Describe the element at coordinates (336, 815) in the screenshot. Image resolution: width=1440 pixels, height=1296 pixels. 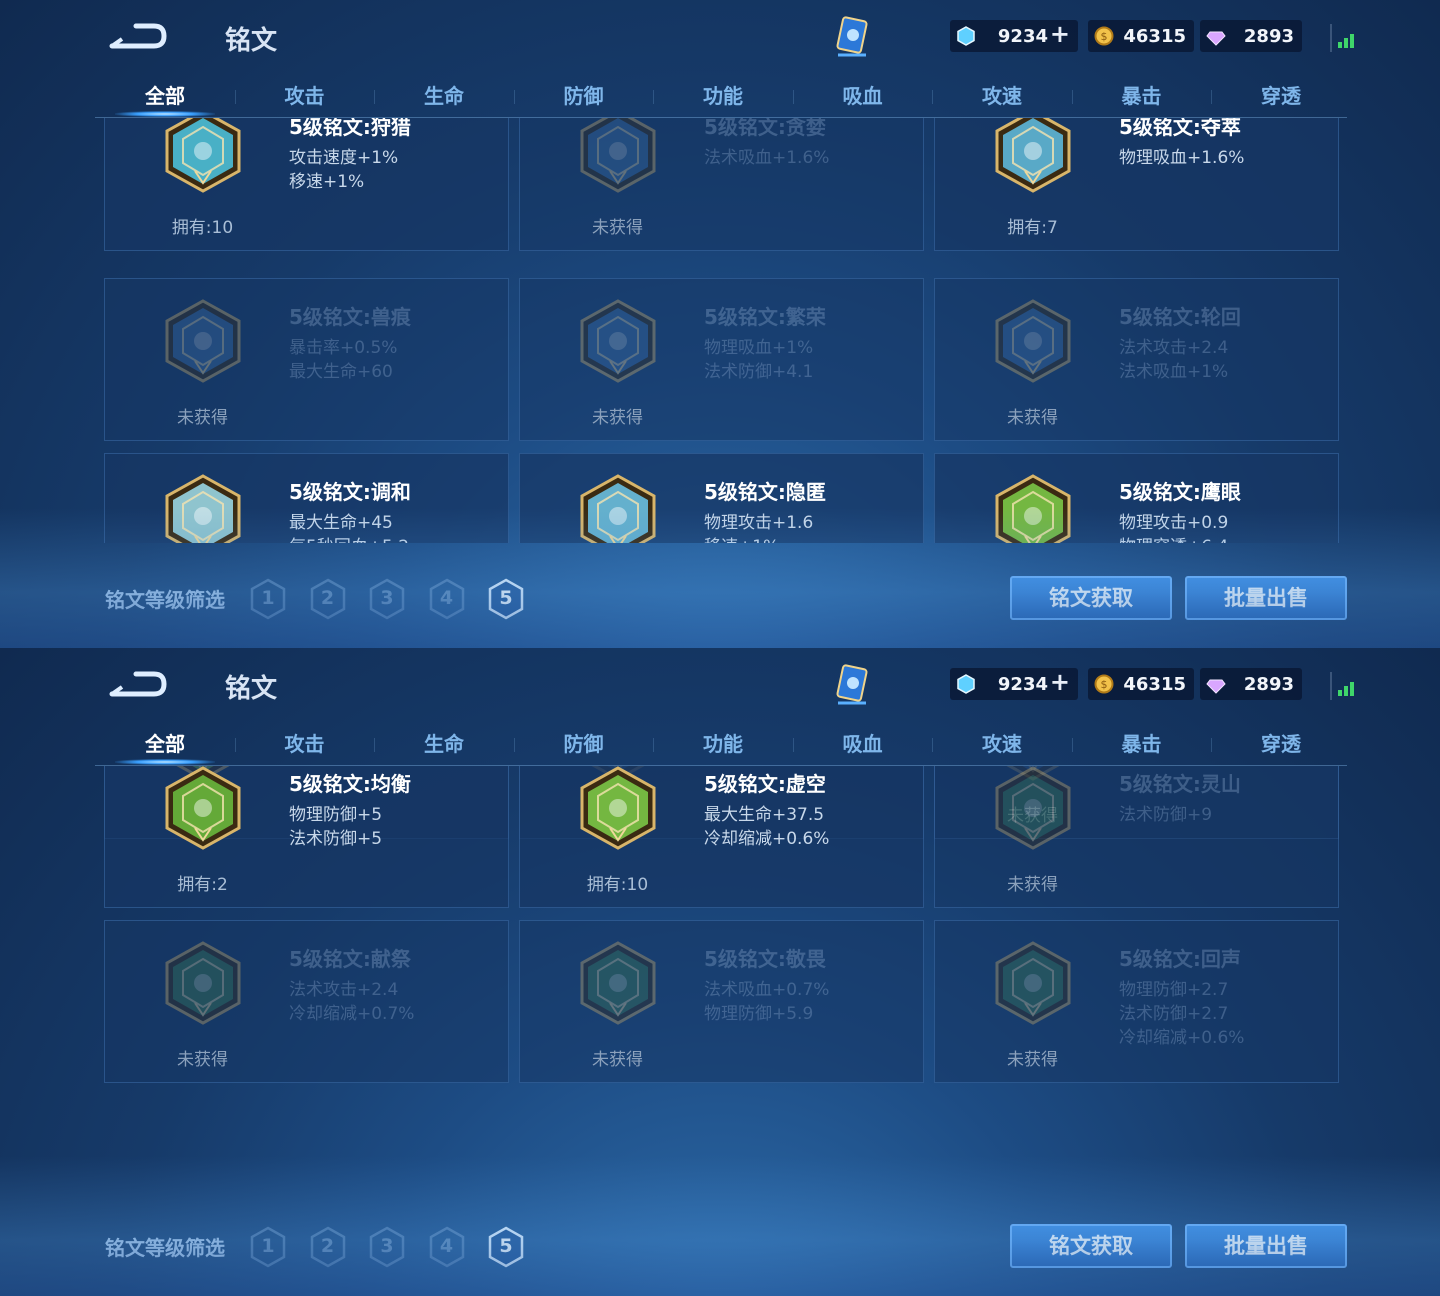
I see `inscription-stat: 物理防御+5` at that location.